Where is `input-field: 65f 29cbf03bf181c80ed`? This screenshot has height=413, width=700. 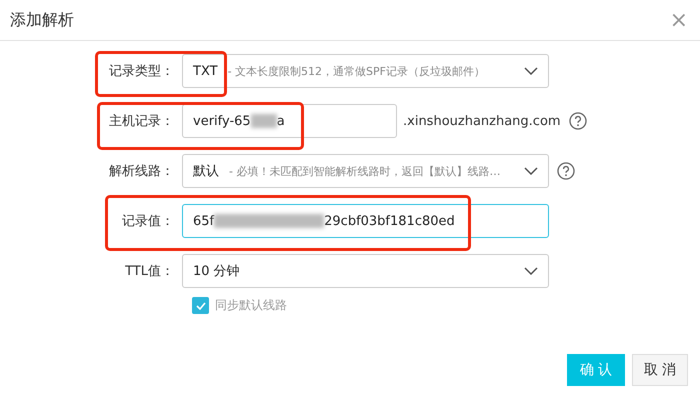
input-field: 65f 29cbf03bf181c80ed is located at coordinates (365, 221).